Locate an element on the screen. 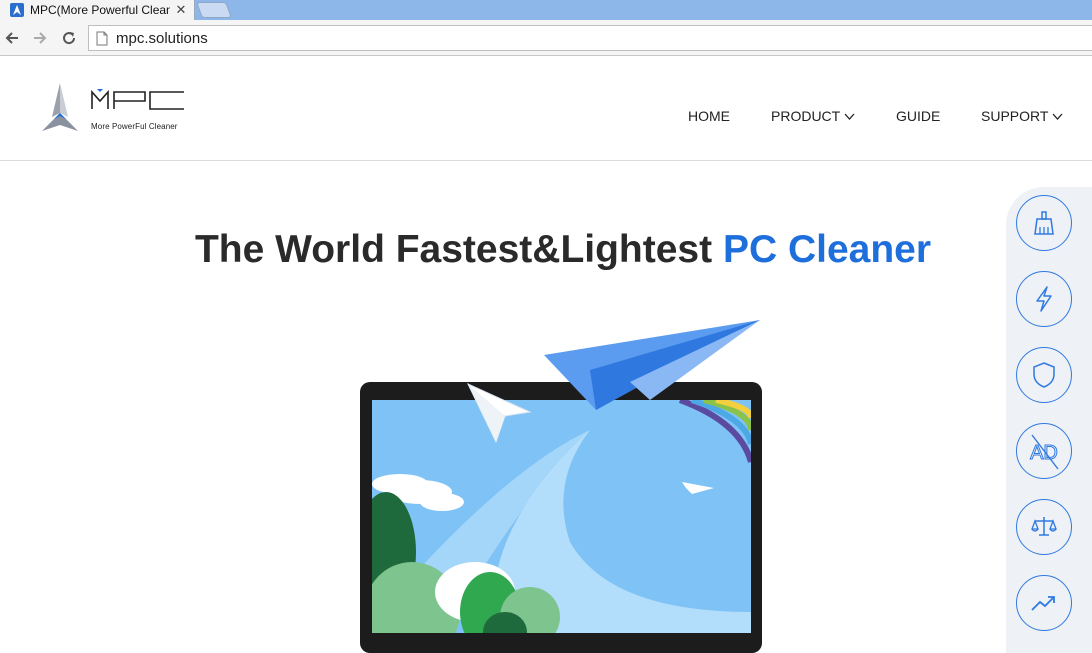  forward-arrow-icon is located at coordinates (40, 38).